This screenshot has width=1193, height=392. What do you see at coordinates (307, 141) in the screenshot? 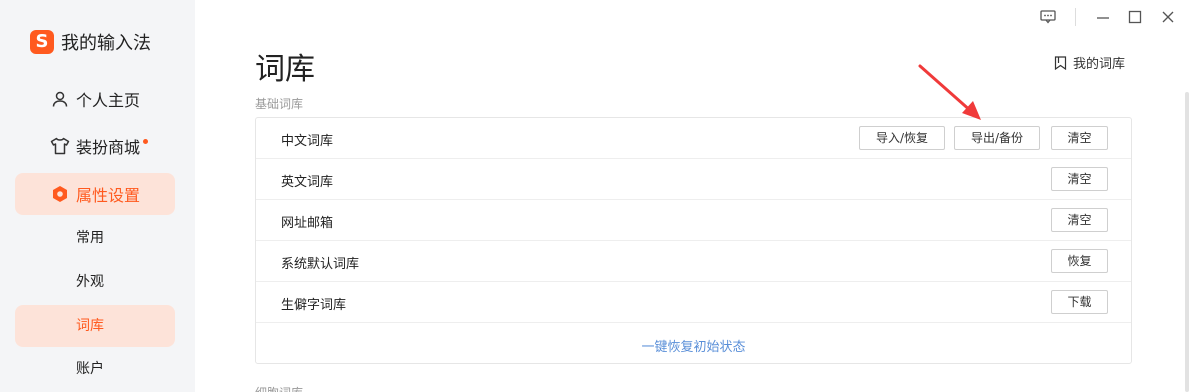
I see `row-label: 中文词库` at bounding box center [307, 141].